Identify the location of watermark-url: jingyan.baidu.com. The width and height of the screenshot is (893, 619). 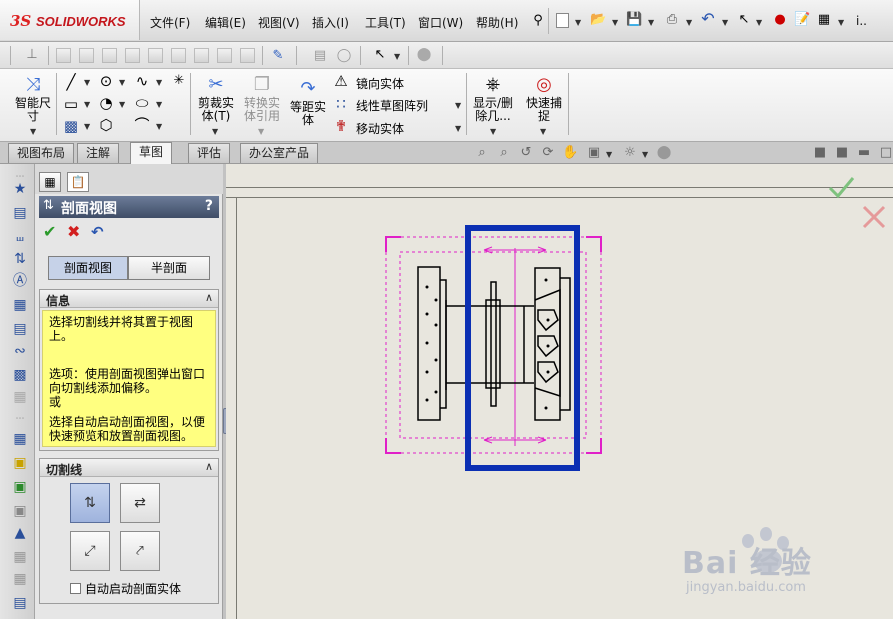
(746, 587).